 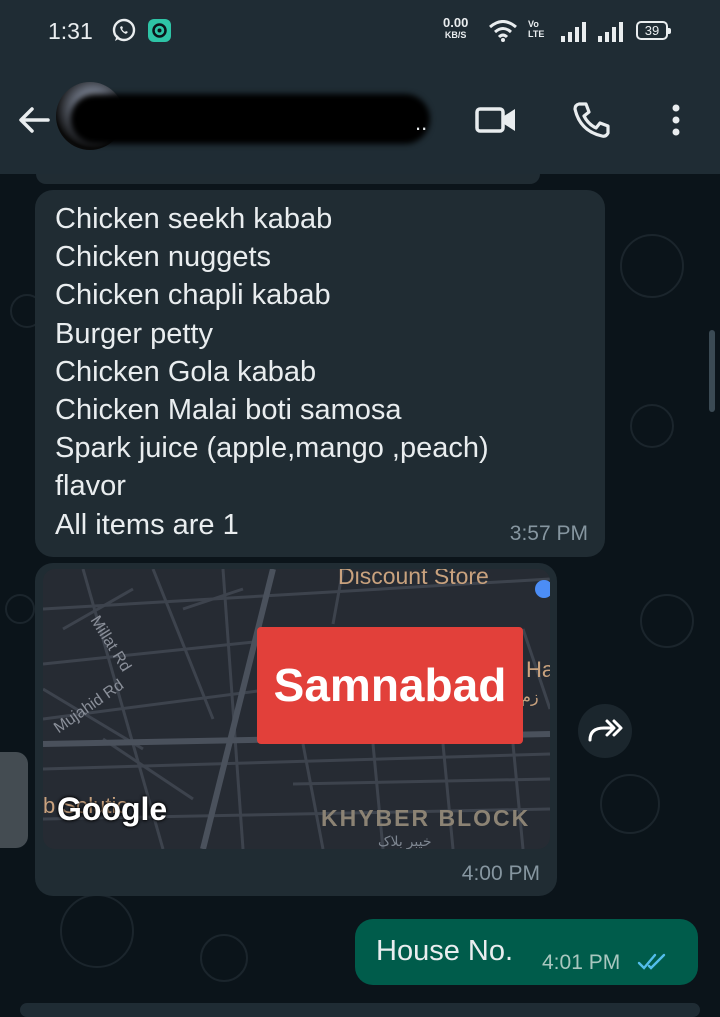 I want to click on volte-bottom: LTE, so click(x=536, y=34).